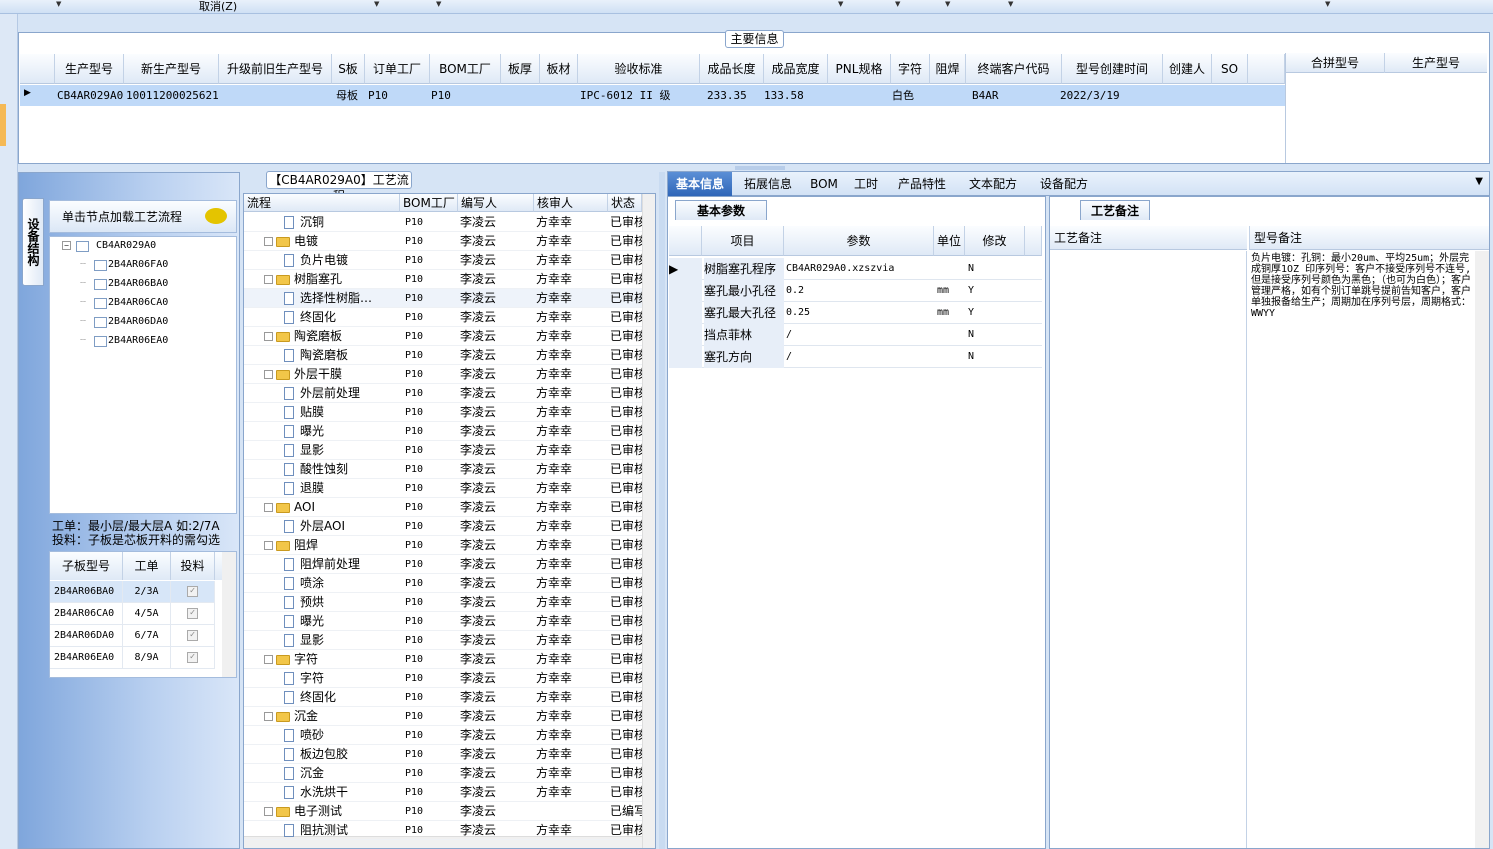  I want to click on process-row: 显影P10李凌云方幸幸已审核, so click(443, 450).